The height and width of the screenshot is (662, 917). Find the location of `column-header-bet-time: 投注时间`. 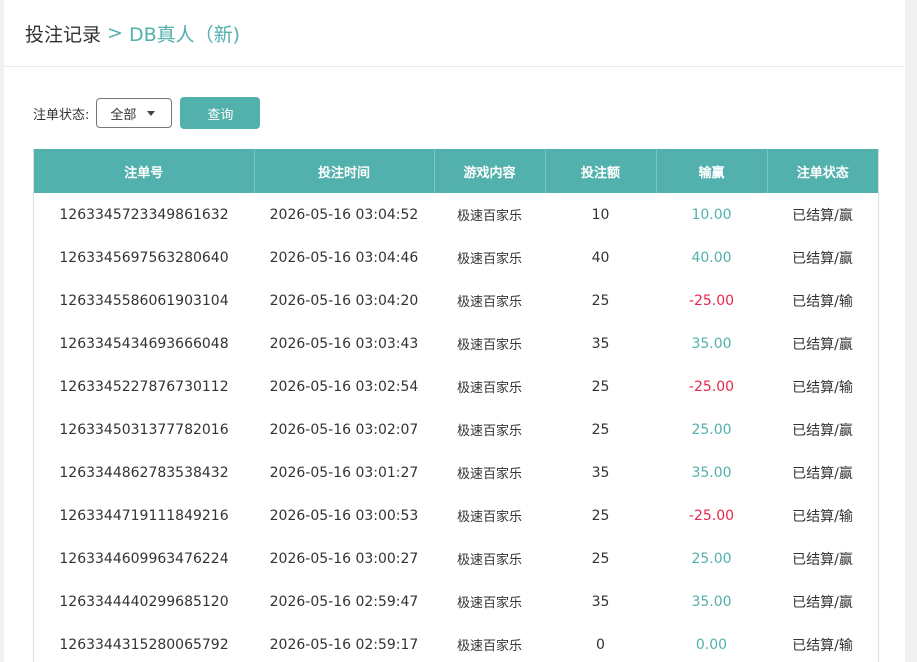

column-header-bet-time: 投注时间 is located at coordinates (344, 171).